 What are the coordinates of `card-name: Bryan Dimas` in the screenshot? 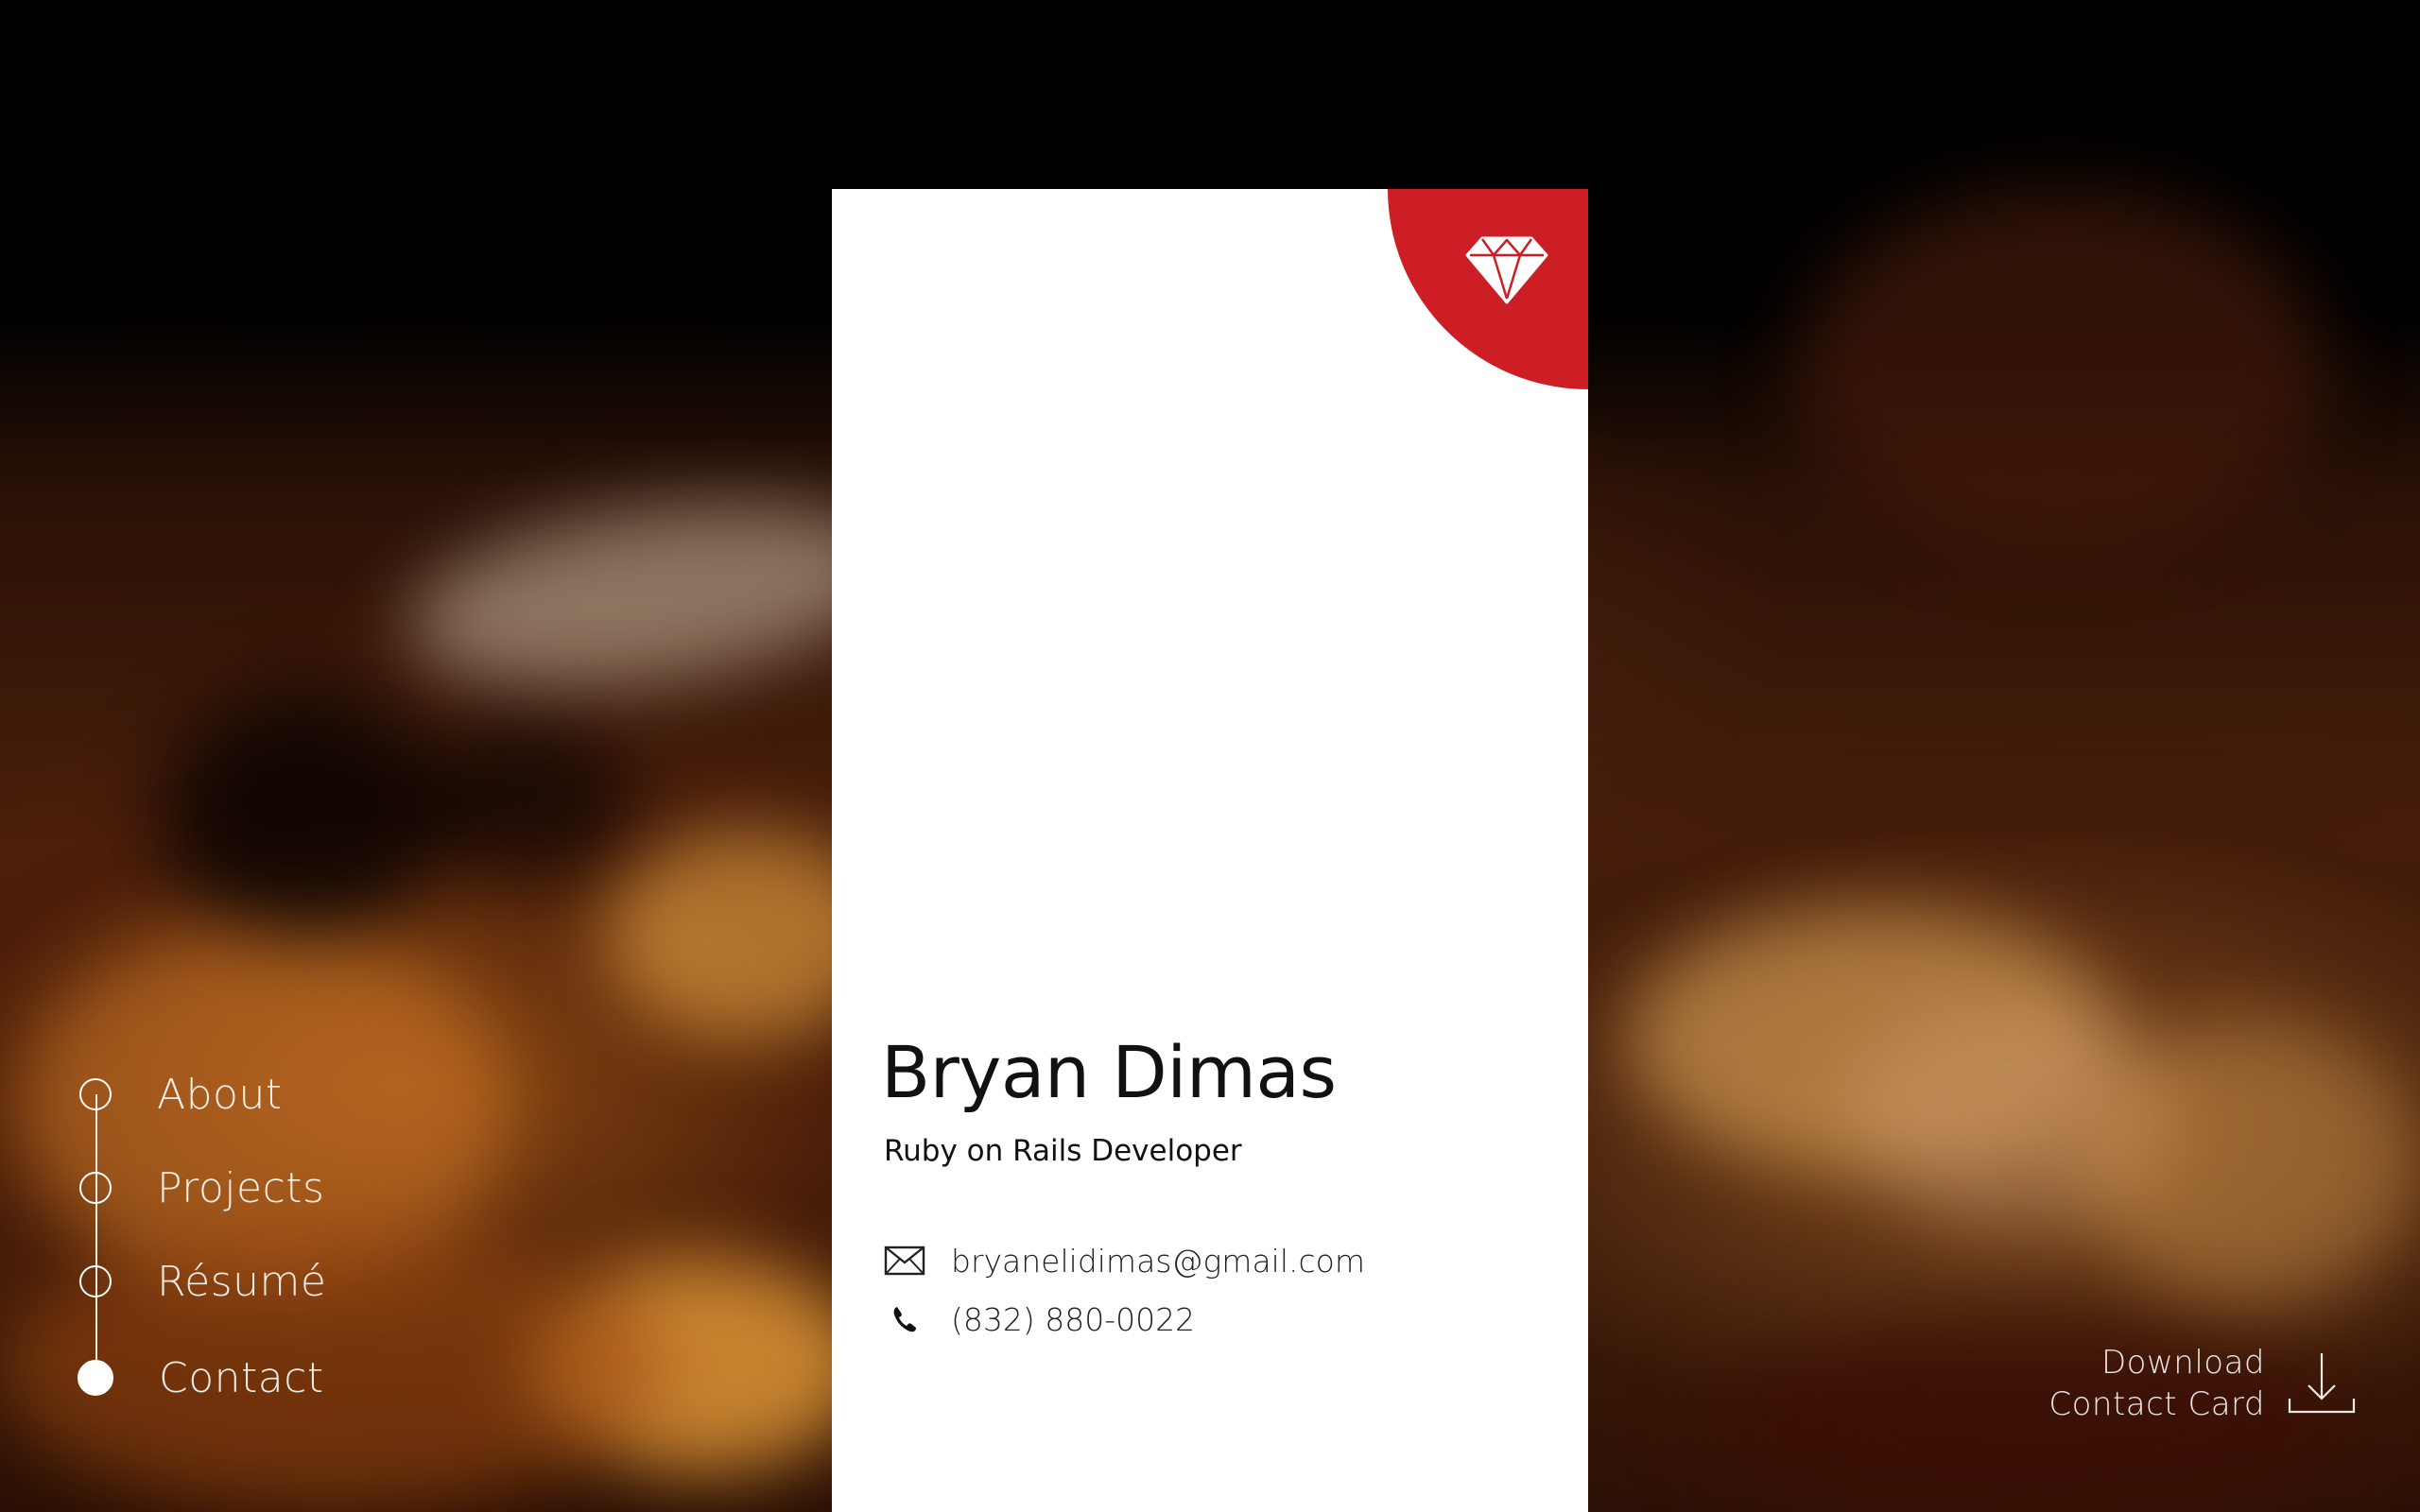 It's located at (1109, 1072).